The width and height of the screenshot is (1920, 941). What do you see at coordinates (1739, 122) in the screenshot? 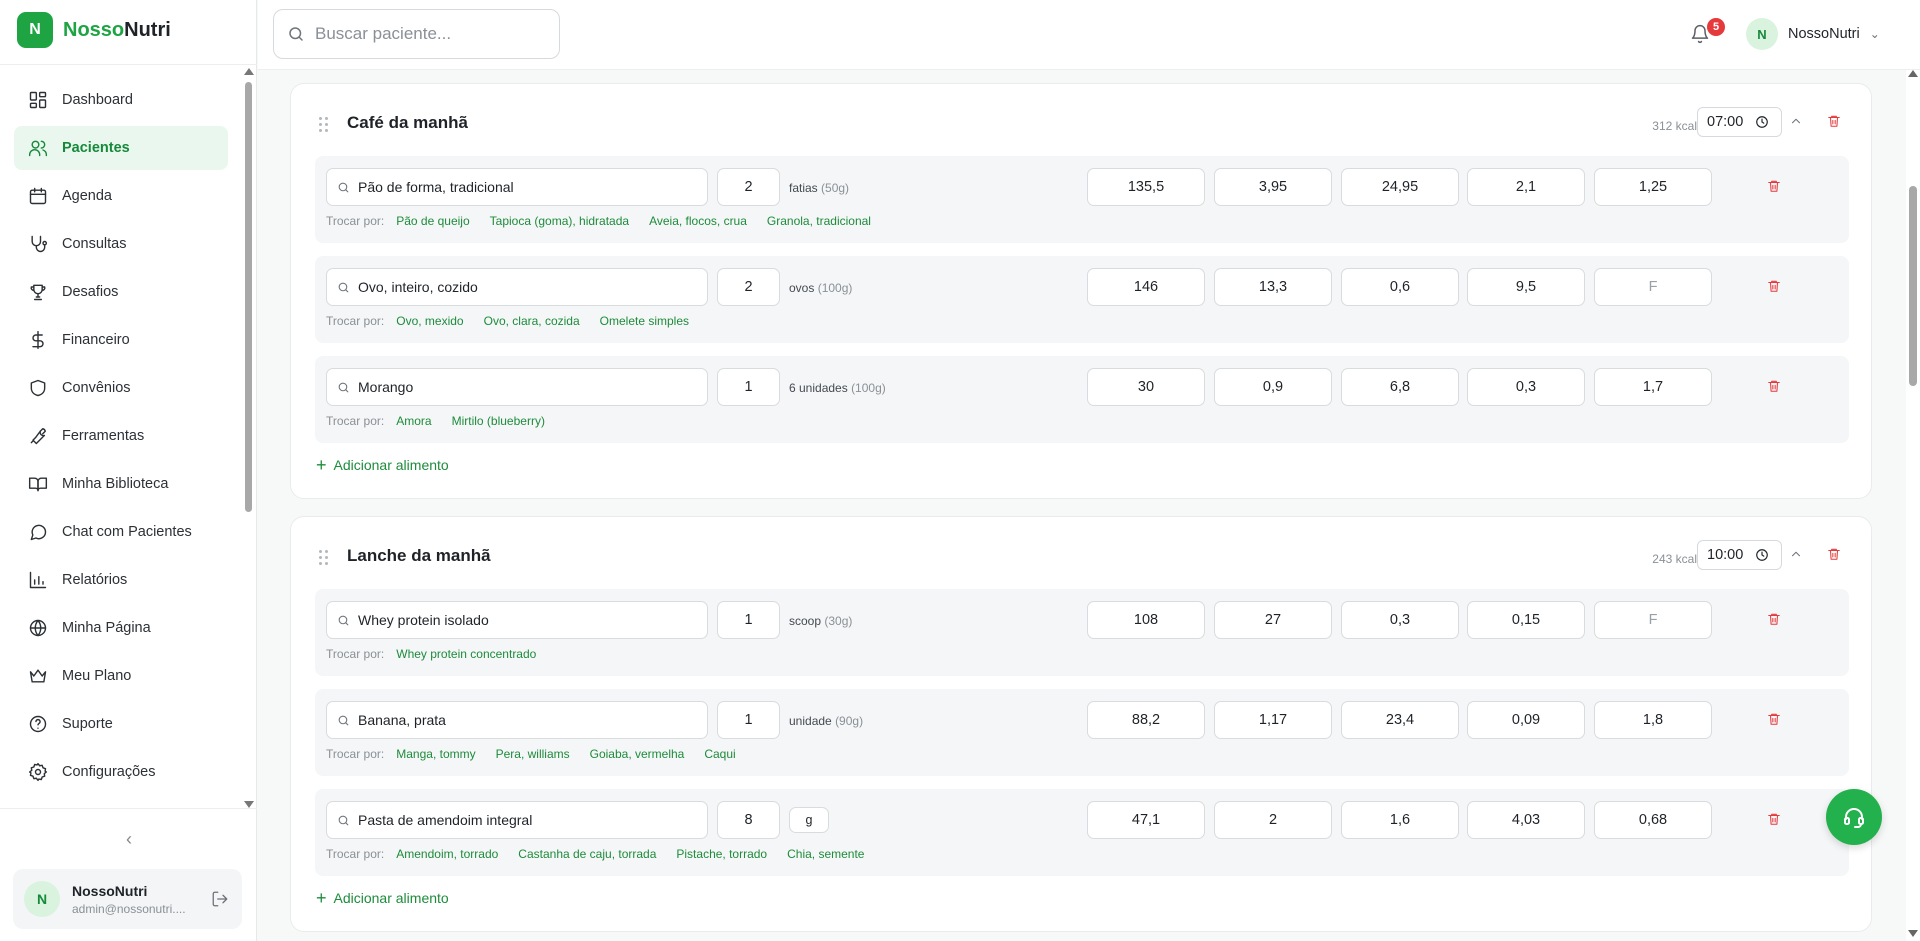
I see `meal-time-input: 07:00` at bounding box center [1739, 122].